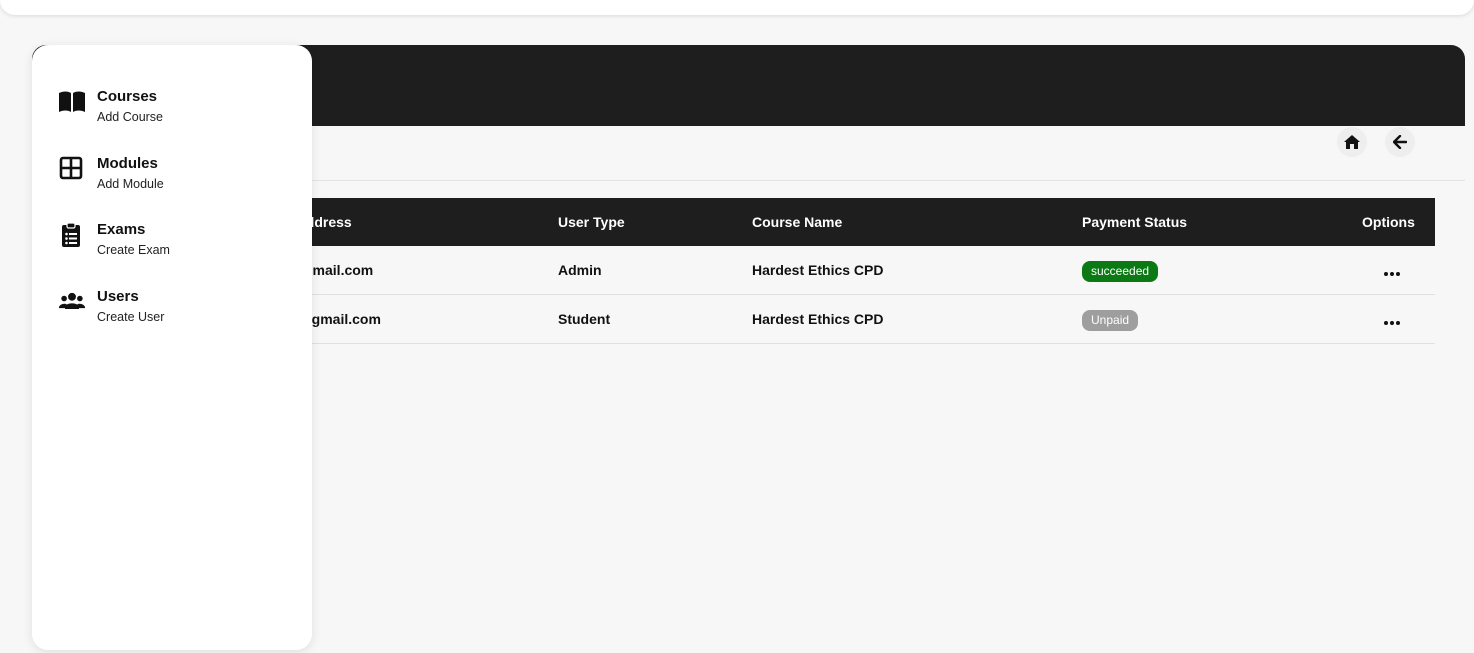 Image resolution: width=1474 pixels, height=653 pixels. I want to click on back-button, so click(1400, 142).